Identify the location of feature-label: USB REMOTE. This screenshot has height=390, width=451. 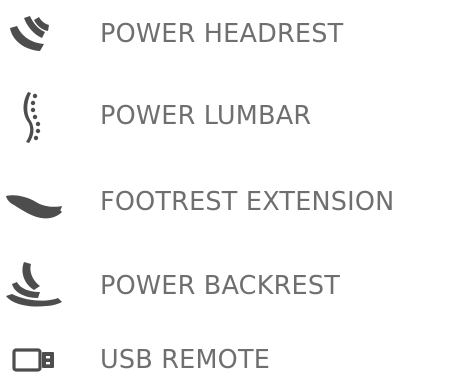
(185, 360).